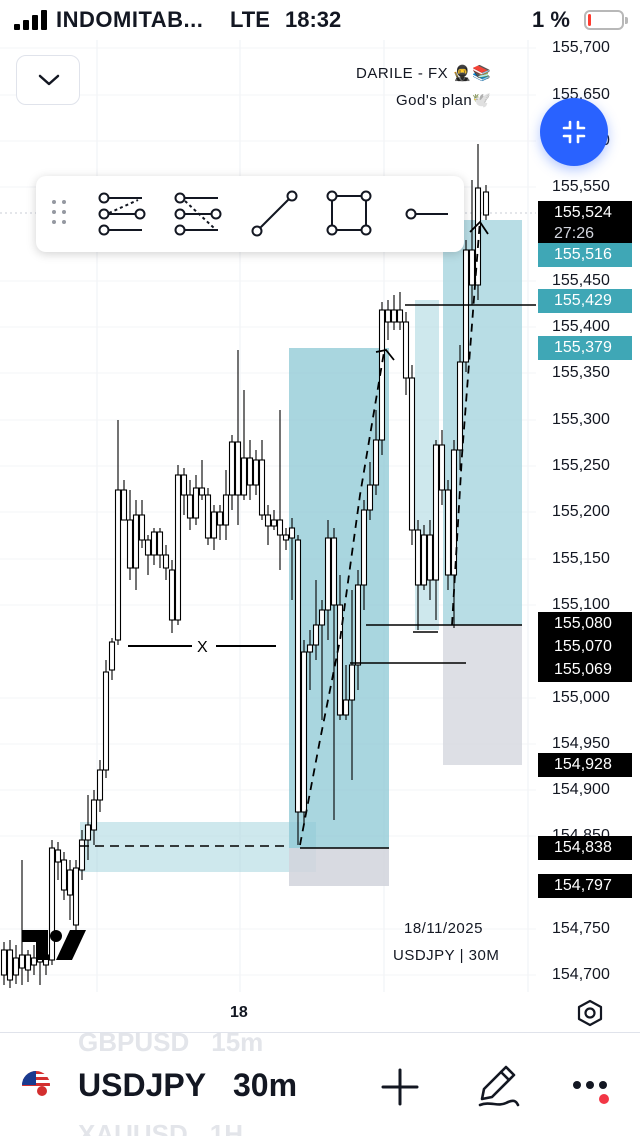 The image size is (640, 1136). What do you see at coordinates (581, 789) in the screenshot?
I see `price-tick-label: 154,900` at bounding box center [581, 789].